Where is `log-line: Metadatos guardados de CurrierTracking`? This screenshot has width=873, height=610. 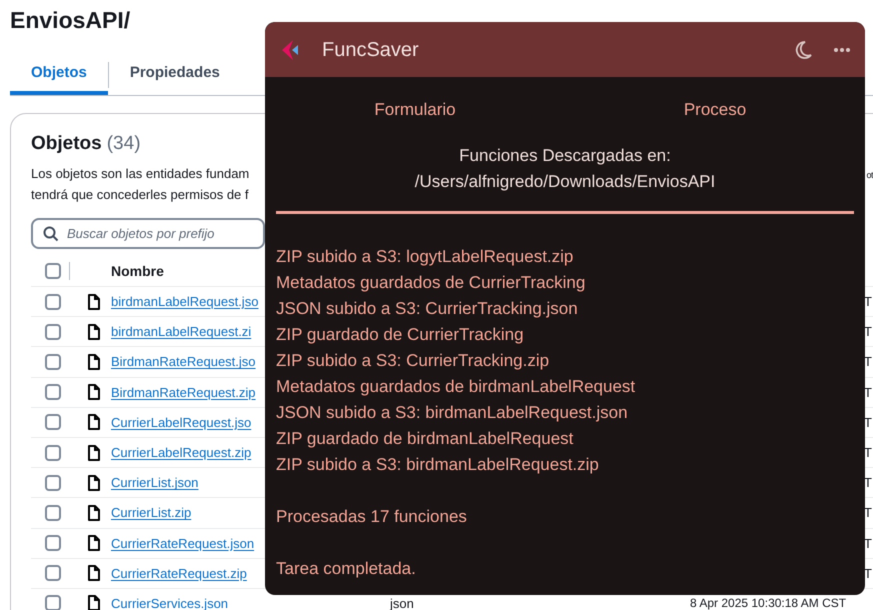
log-line: Metadatos guardados de CurrierTracking is located at coordinates (431, 283).